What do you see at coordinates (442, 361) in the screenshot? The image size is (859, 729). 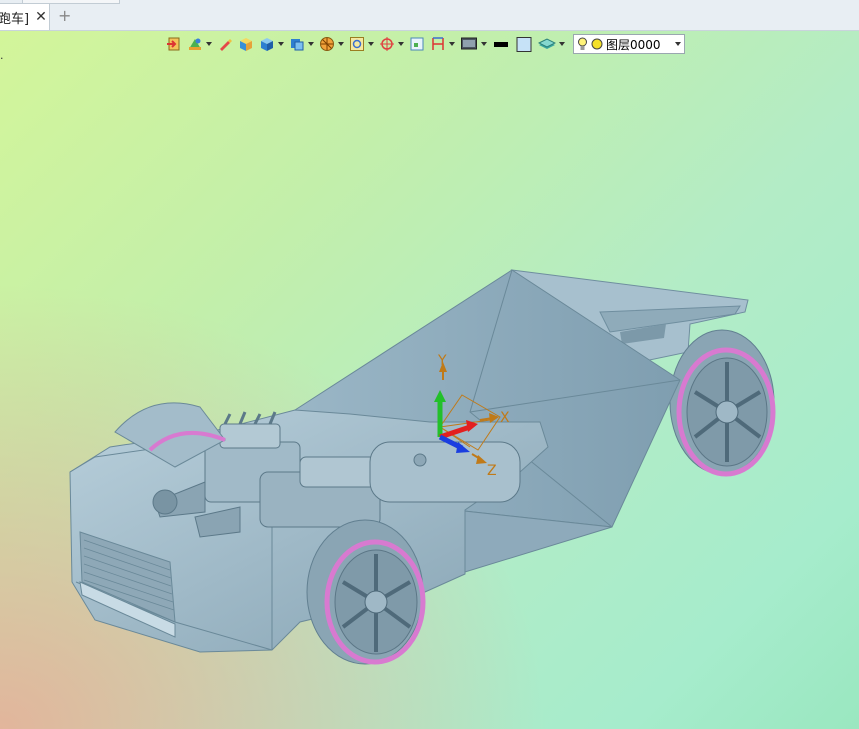 I see `axis-y-label: Y` at bounding box center [442, 361].